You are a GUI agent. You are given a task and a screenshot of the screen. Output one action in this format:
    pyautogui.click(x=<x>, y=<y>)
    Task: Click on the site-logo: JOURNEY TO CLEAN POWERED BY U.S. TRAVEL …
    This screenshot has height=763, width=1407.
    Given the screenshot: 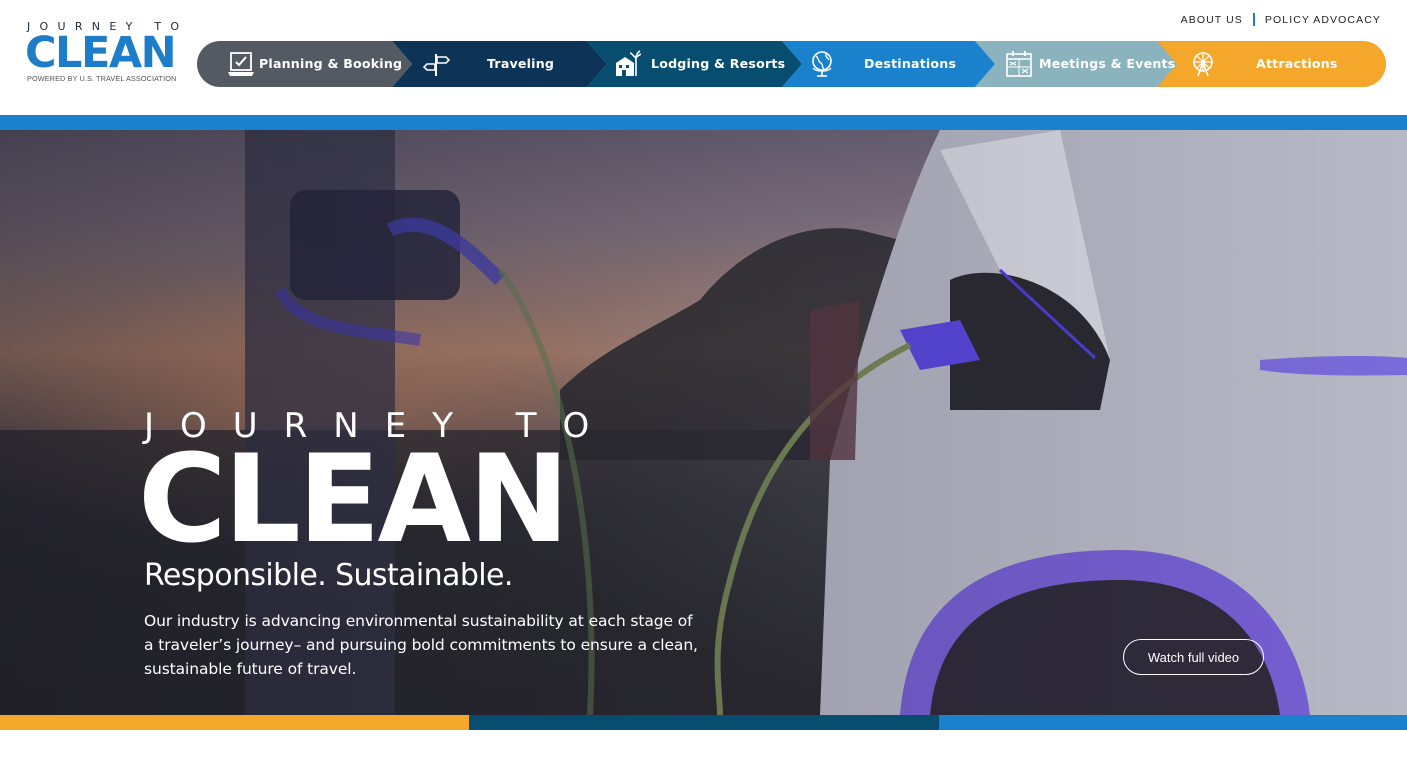 What is the action you would take?
    pyautogui.click(x=104, y=53)
    